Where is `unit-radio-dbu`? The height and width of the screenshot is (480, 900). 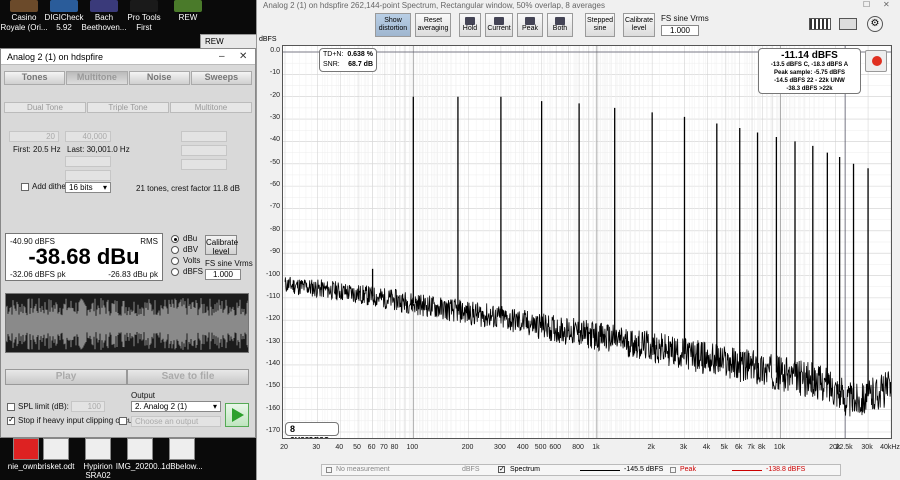 unit-radio-dbu is located at coordinates (175, 239).